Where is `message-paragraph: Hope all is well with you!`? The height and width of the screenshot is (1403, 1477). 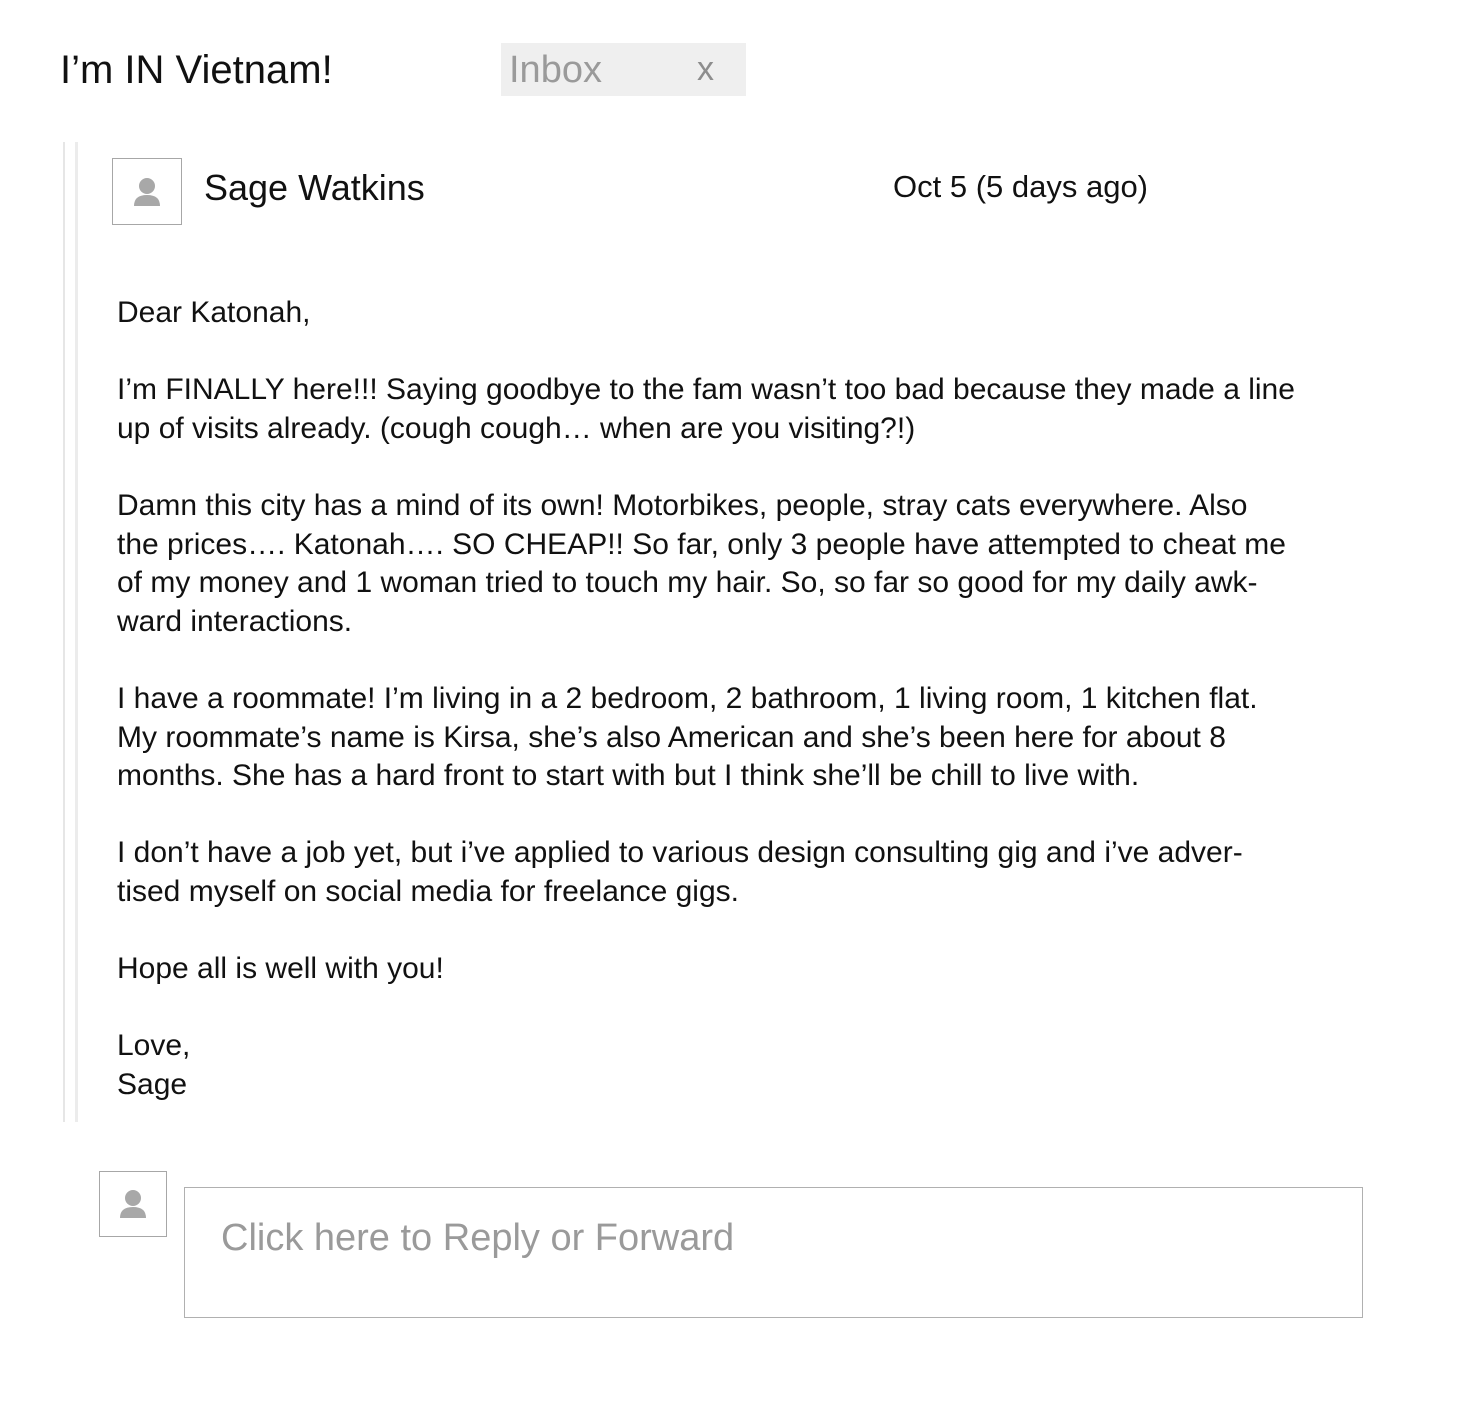 message-paragraph: Hope all is well with you! is located at coordinates (280, 969).